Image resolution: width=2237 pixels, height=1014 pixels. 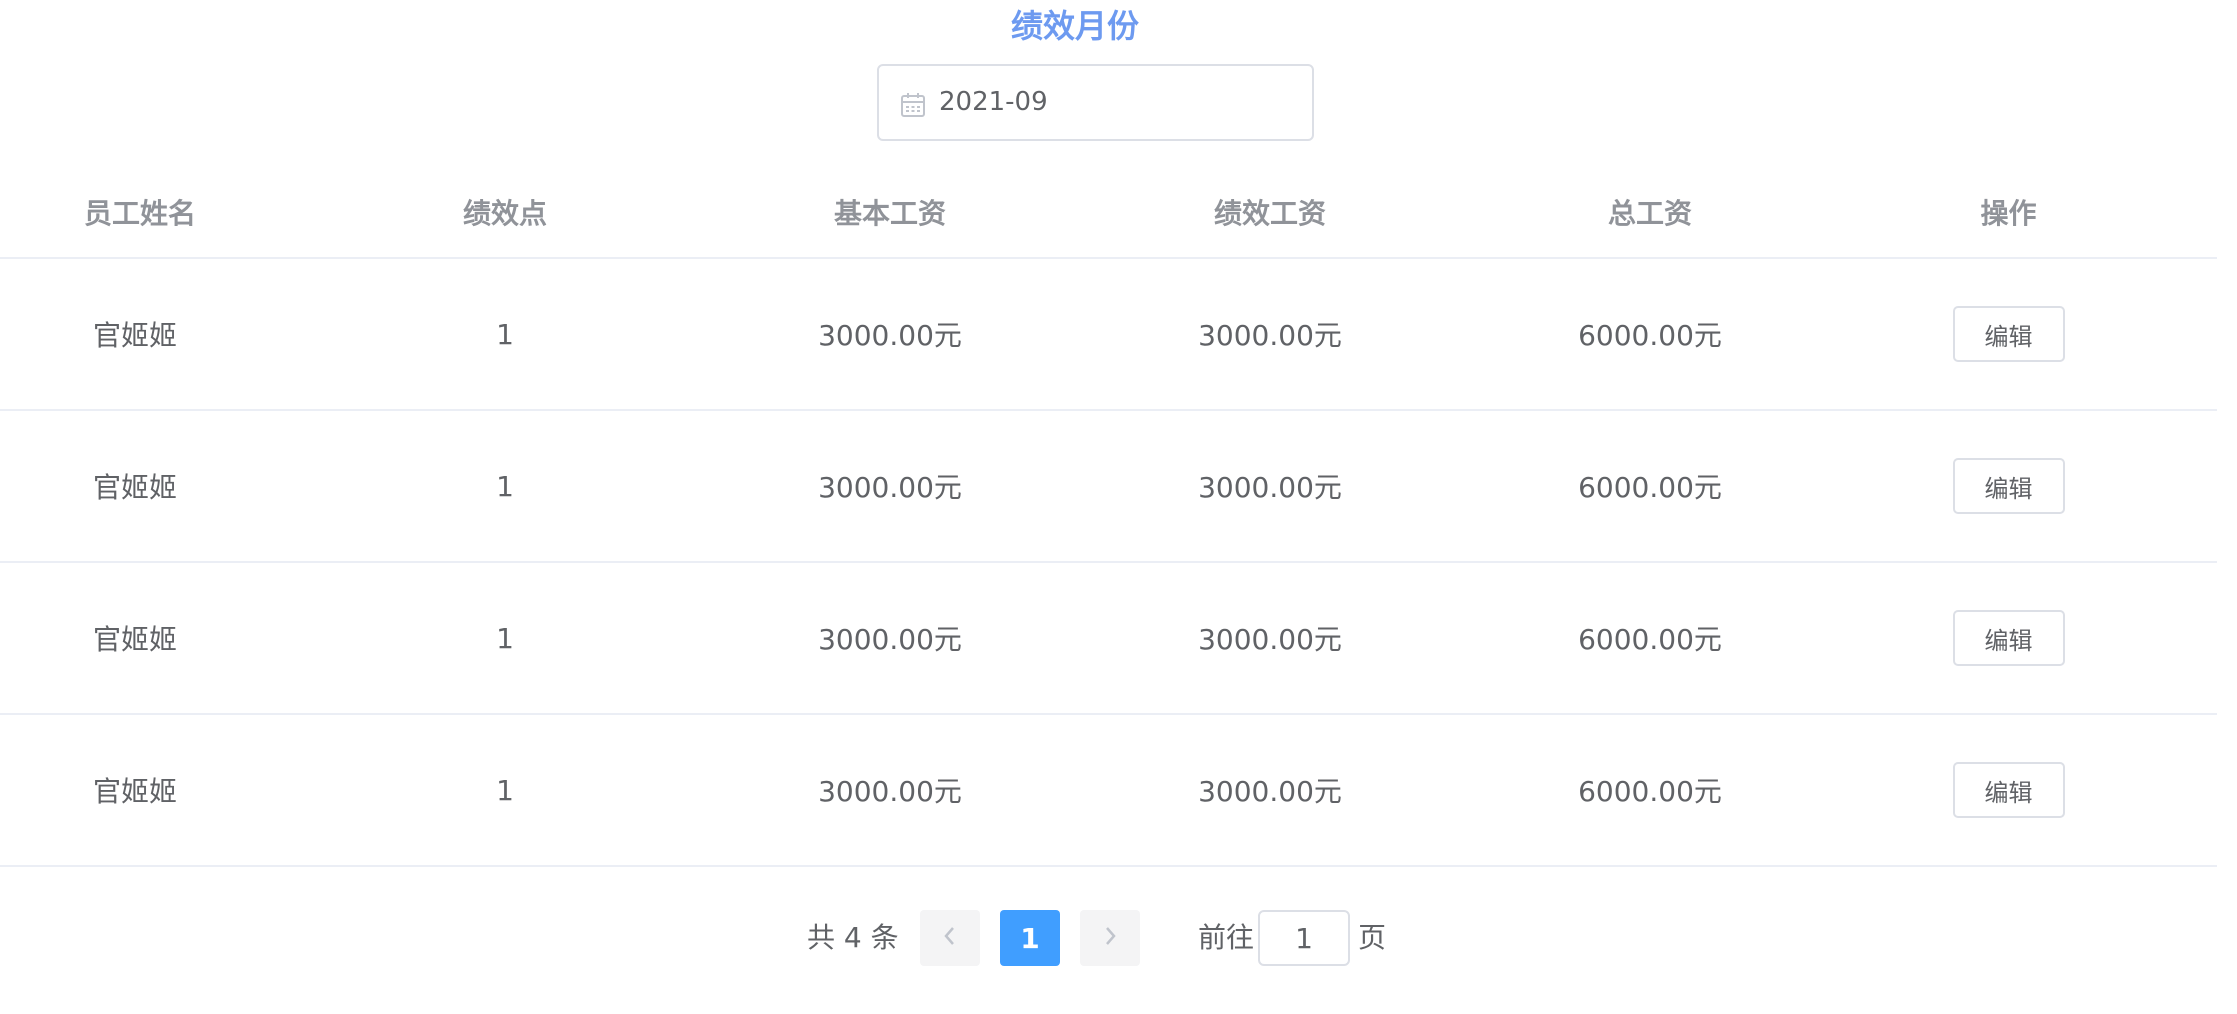 I want to click on column-header-base-salary: 基本工资, so click(x=889, y=213).